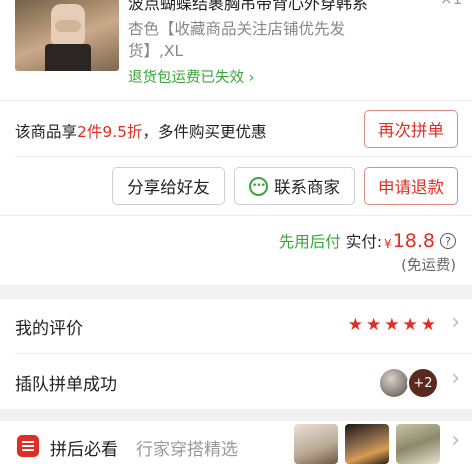 This screenshot has height=464, width=472. I want to click on discount-highlight: 2件9.5折, so click(110, 132).